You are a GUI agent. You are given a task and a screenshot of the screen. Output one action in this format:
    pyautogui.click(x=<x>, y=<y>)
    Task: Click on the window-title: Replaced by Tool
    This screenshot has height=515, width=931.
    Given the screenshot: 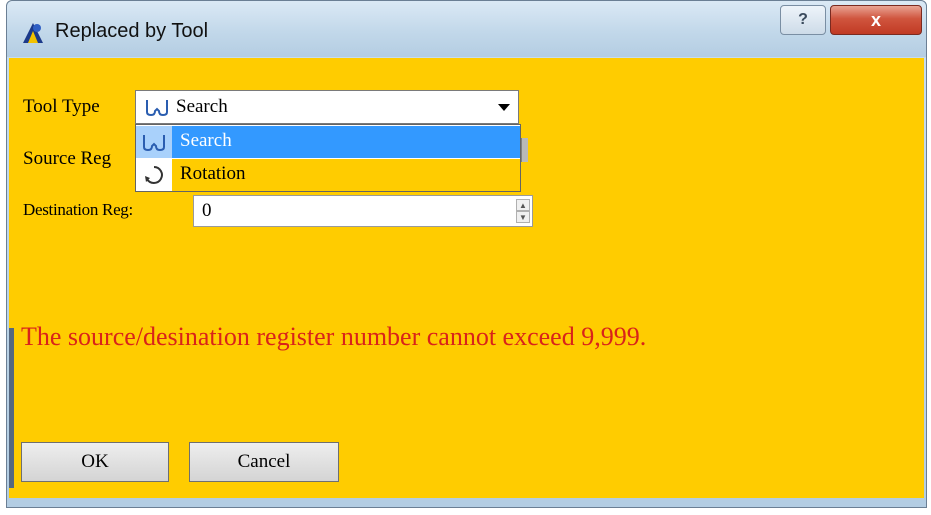 What is the action you would take?
    pyautogui.click(x=132, y=31)
    